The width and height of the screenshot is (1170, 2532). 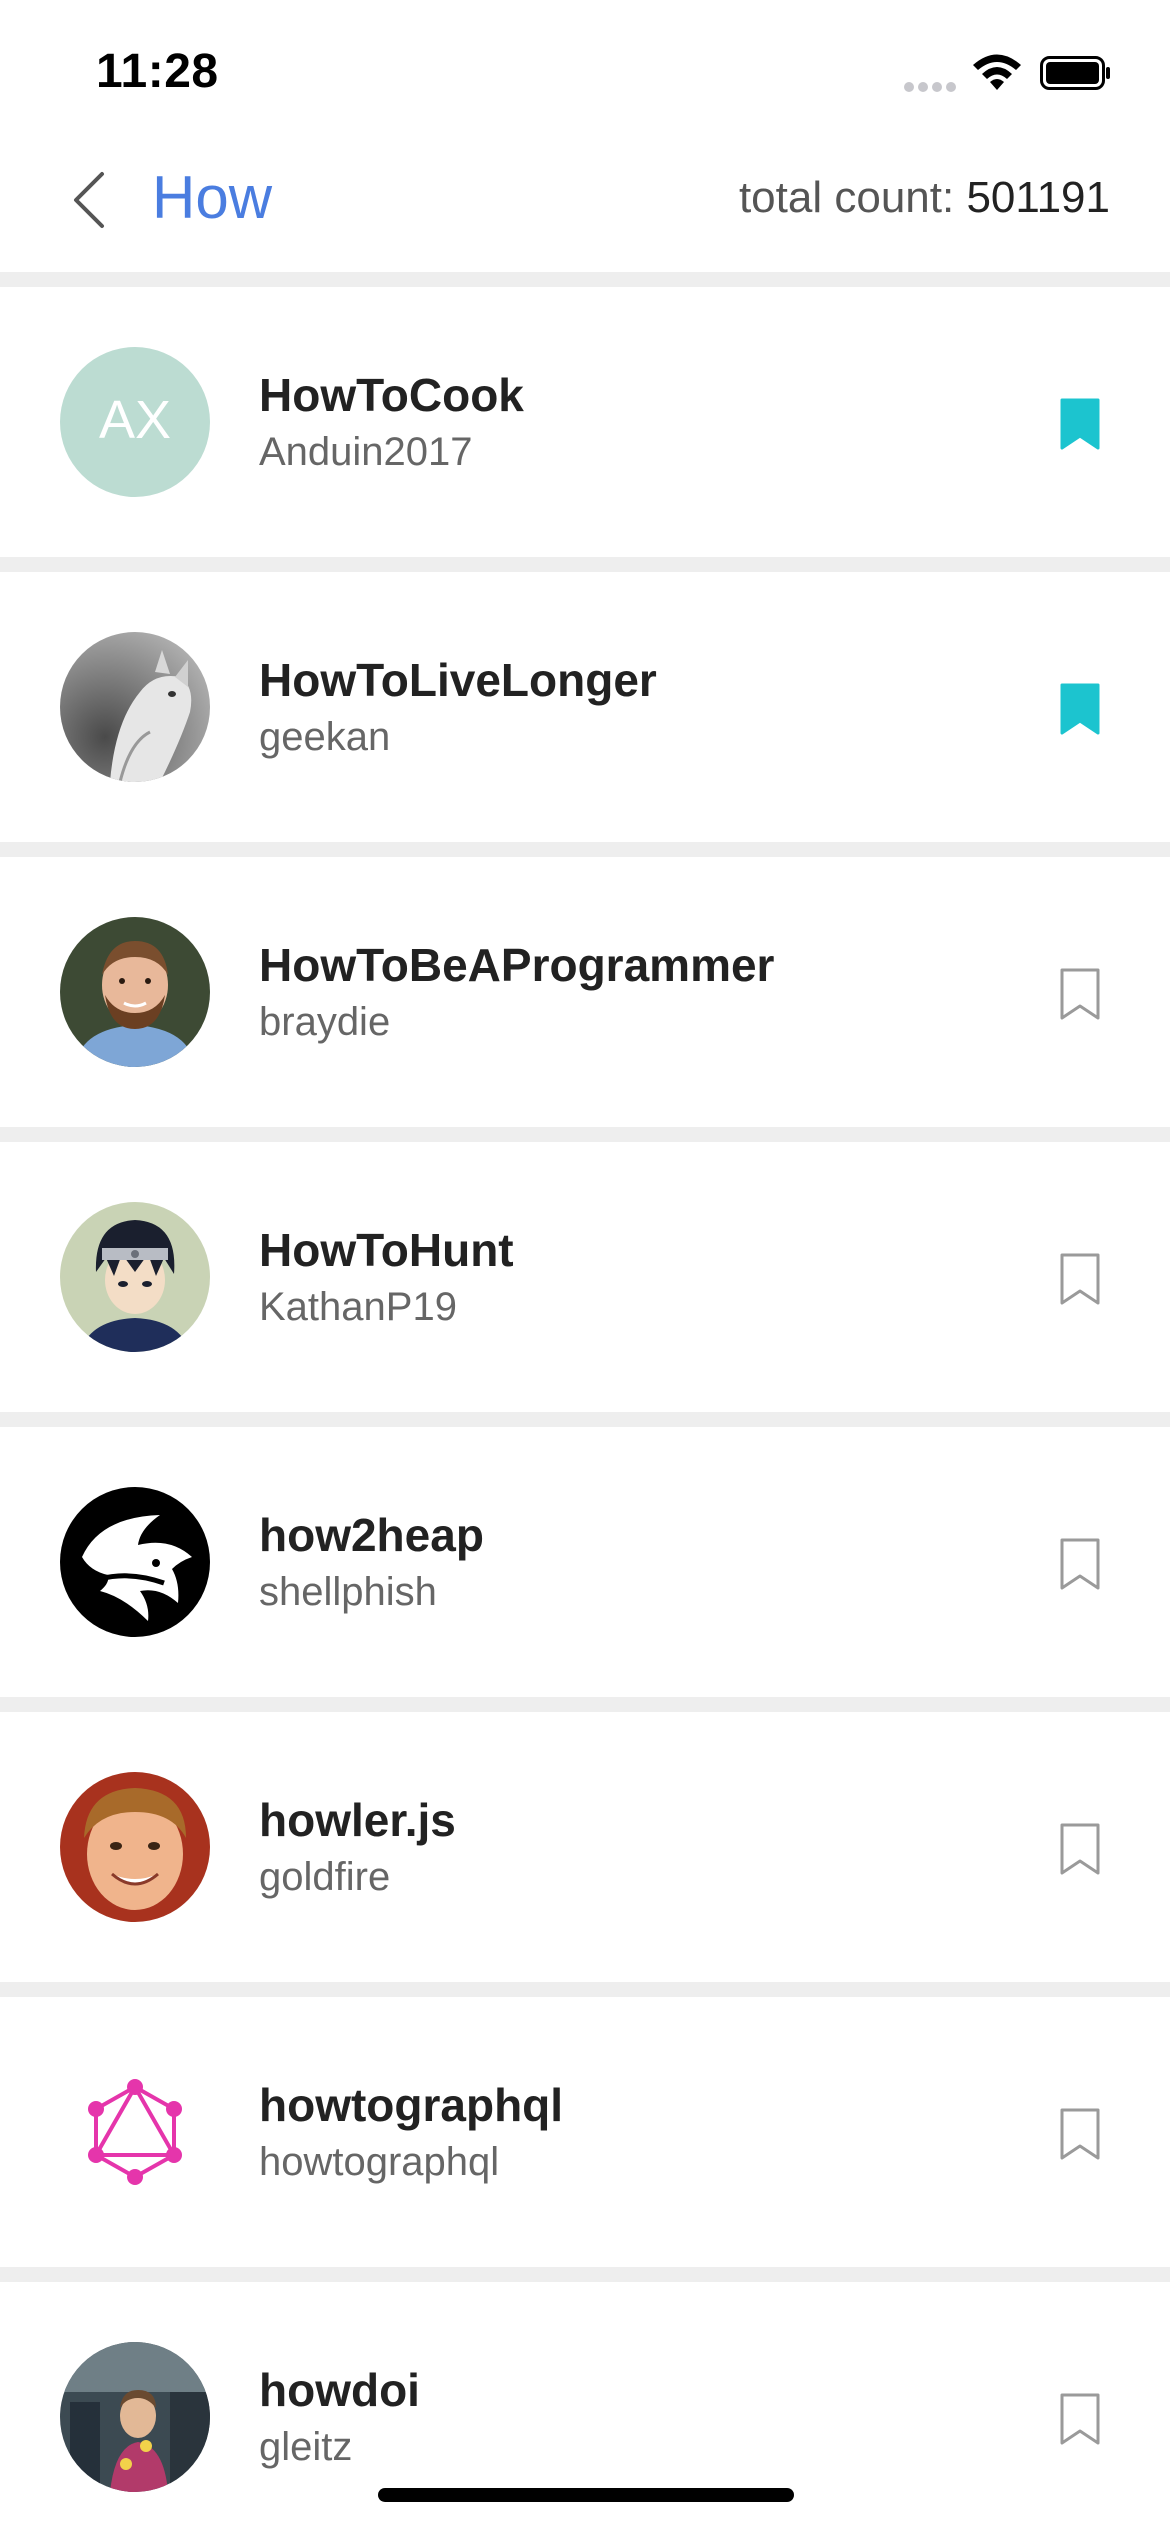 I want to click on repo-owner: shellphish, so click(x=348, y=1592).